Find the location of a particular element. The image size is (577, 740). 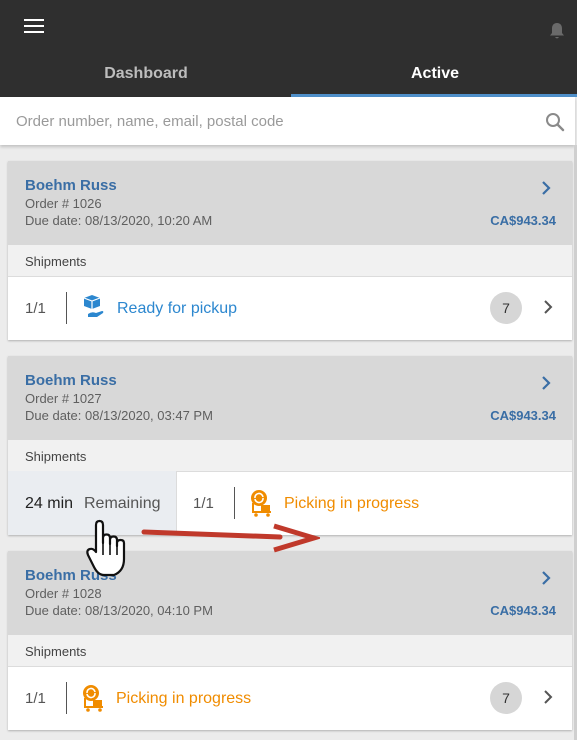

package-hand-icon is located at coordinates (95, 309).